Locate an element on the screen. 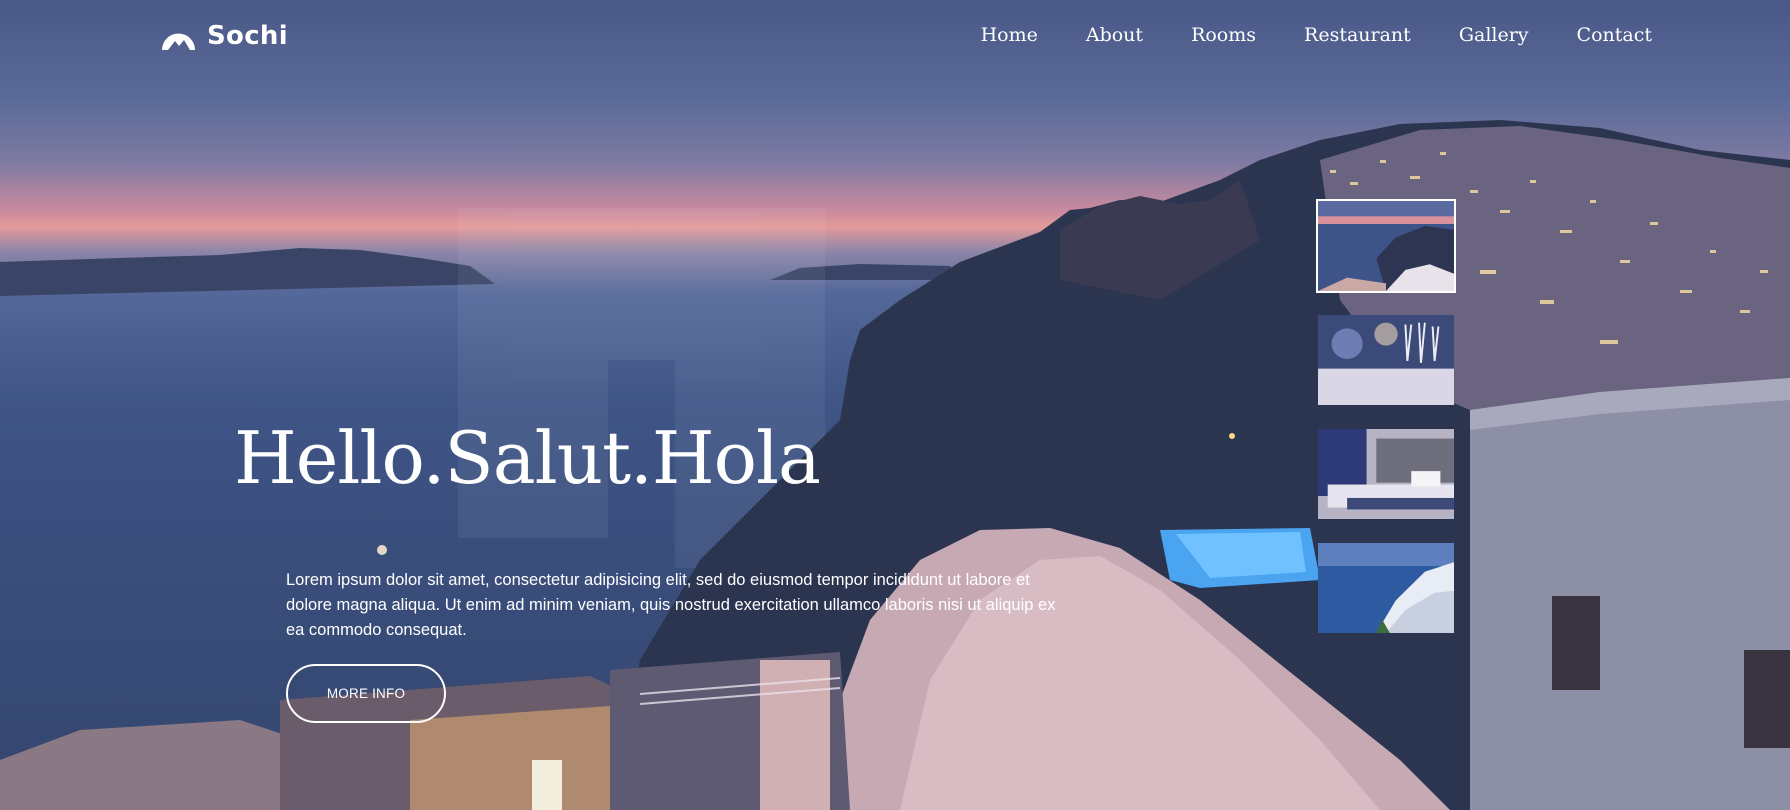 Image resolution: width=1790 pixels, height=810 pixels. mountain-logo-icon is located at coordinates (178, 41).